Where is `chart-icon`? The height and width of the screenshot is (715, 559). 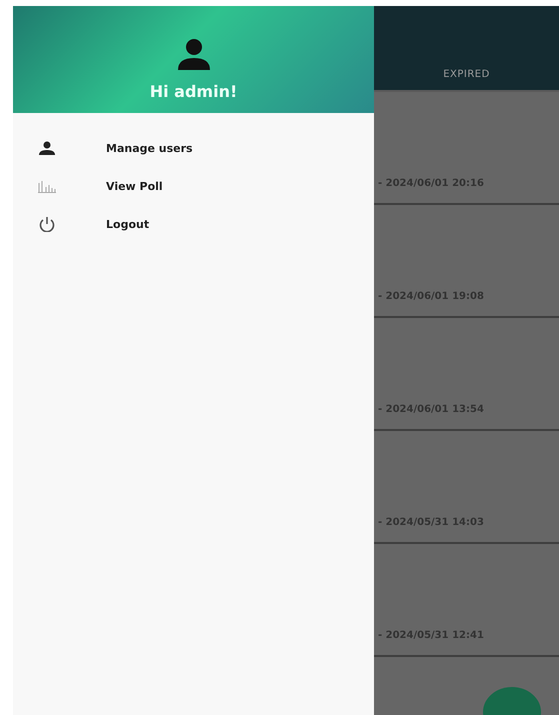 chart-icon is located at coordinates (47, 186).